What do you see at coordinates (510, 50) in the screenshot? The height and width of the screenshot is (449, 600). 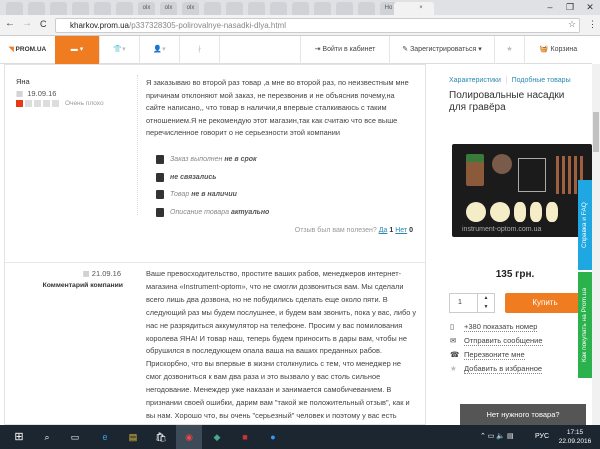 I see `favorites-star-icon: ★` at bounding box center [510, 50].